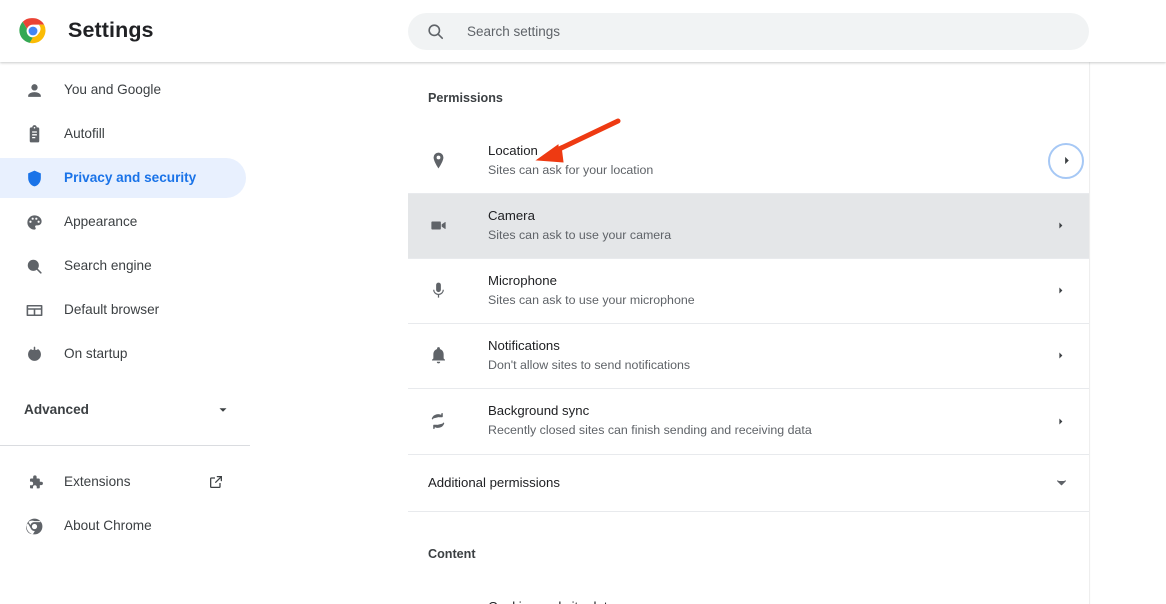 Image resolution: width=1166 pixels, height=604 pixels. Describe the element at coordinates (580, 234) in the screenshot. I see `permission-subtitle: Sites can ask to use your camera` at that location.